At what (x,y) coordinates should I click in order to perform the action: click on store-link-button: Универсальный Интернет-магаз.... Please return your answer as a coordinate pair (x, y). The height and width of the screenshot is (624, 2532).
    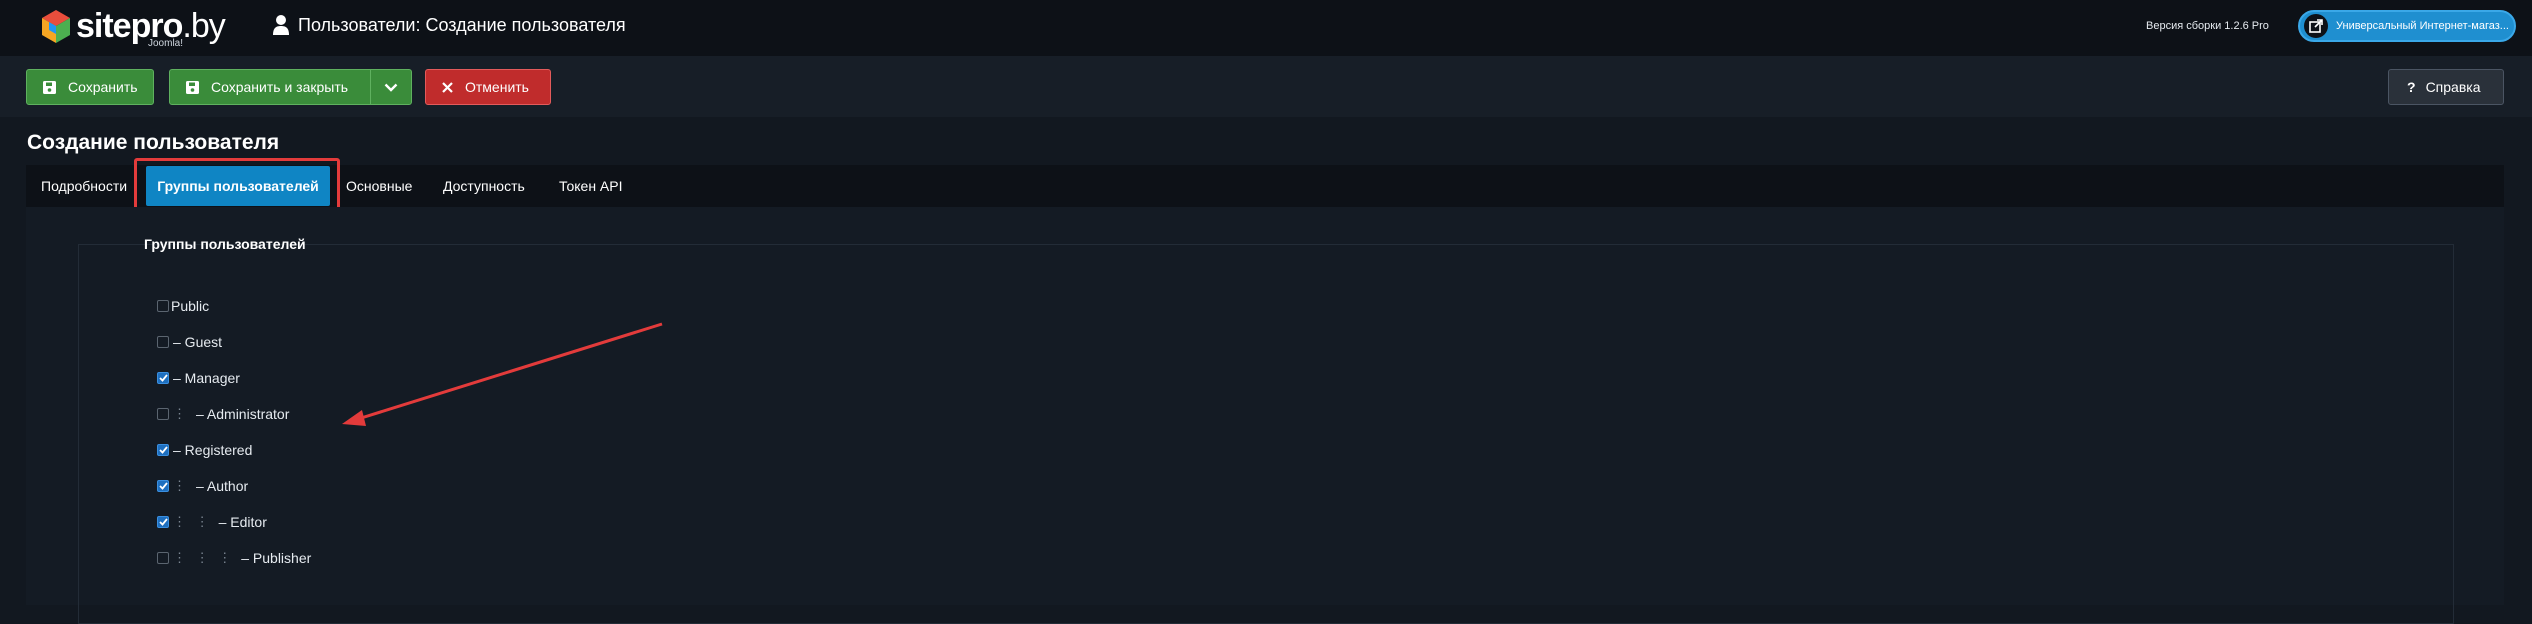
    Looking at the image, I should click on (2407, 26).